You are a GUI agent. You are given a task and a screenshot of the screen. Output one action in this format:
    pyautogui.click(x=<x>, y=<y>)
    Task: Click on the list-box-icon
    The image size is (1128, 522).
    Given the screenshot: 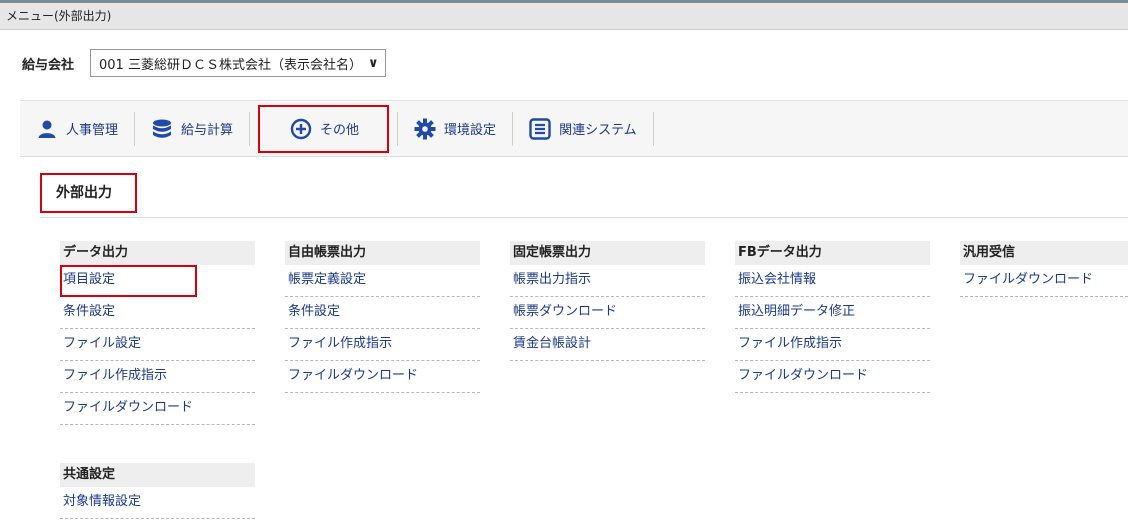 What is the action you would take?
    pyautogui.click(x=540, y=128)
    